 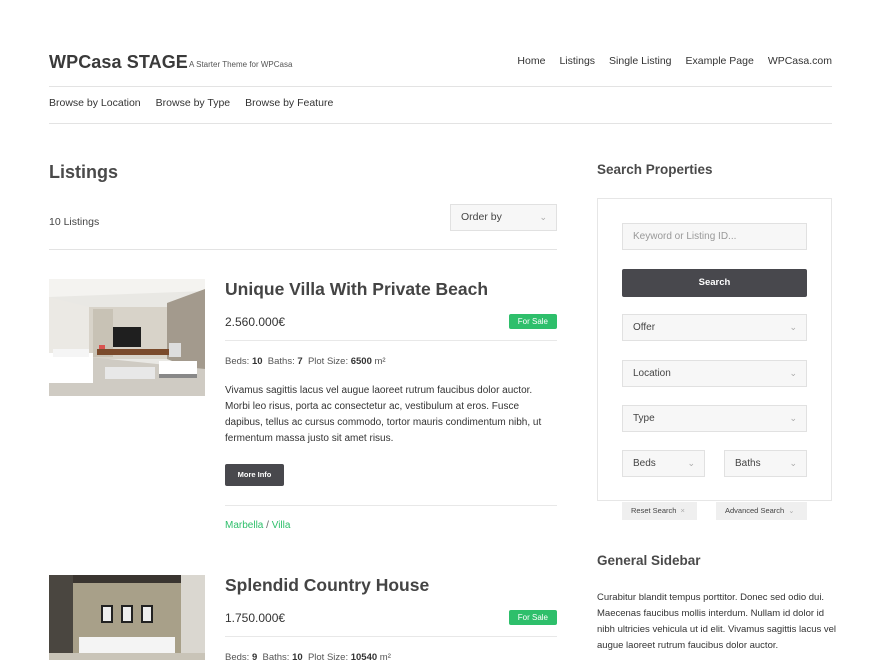 What do you see at coordinates (303, 249) in the screenshot?
I see `listings-divider` at bounding box center [303, 249].